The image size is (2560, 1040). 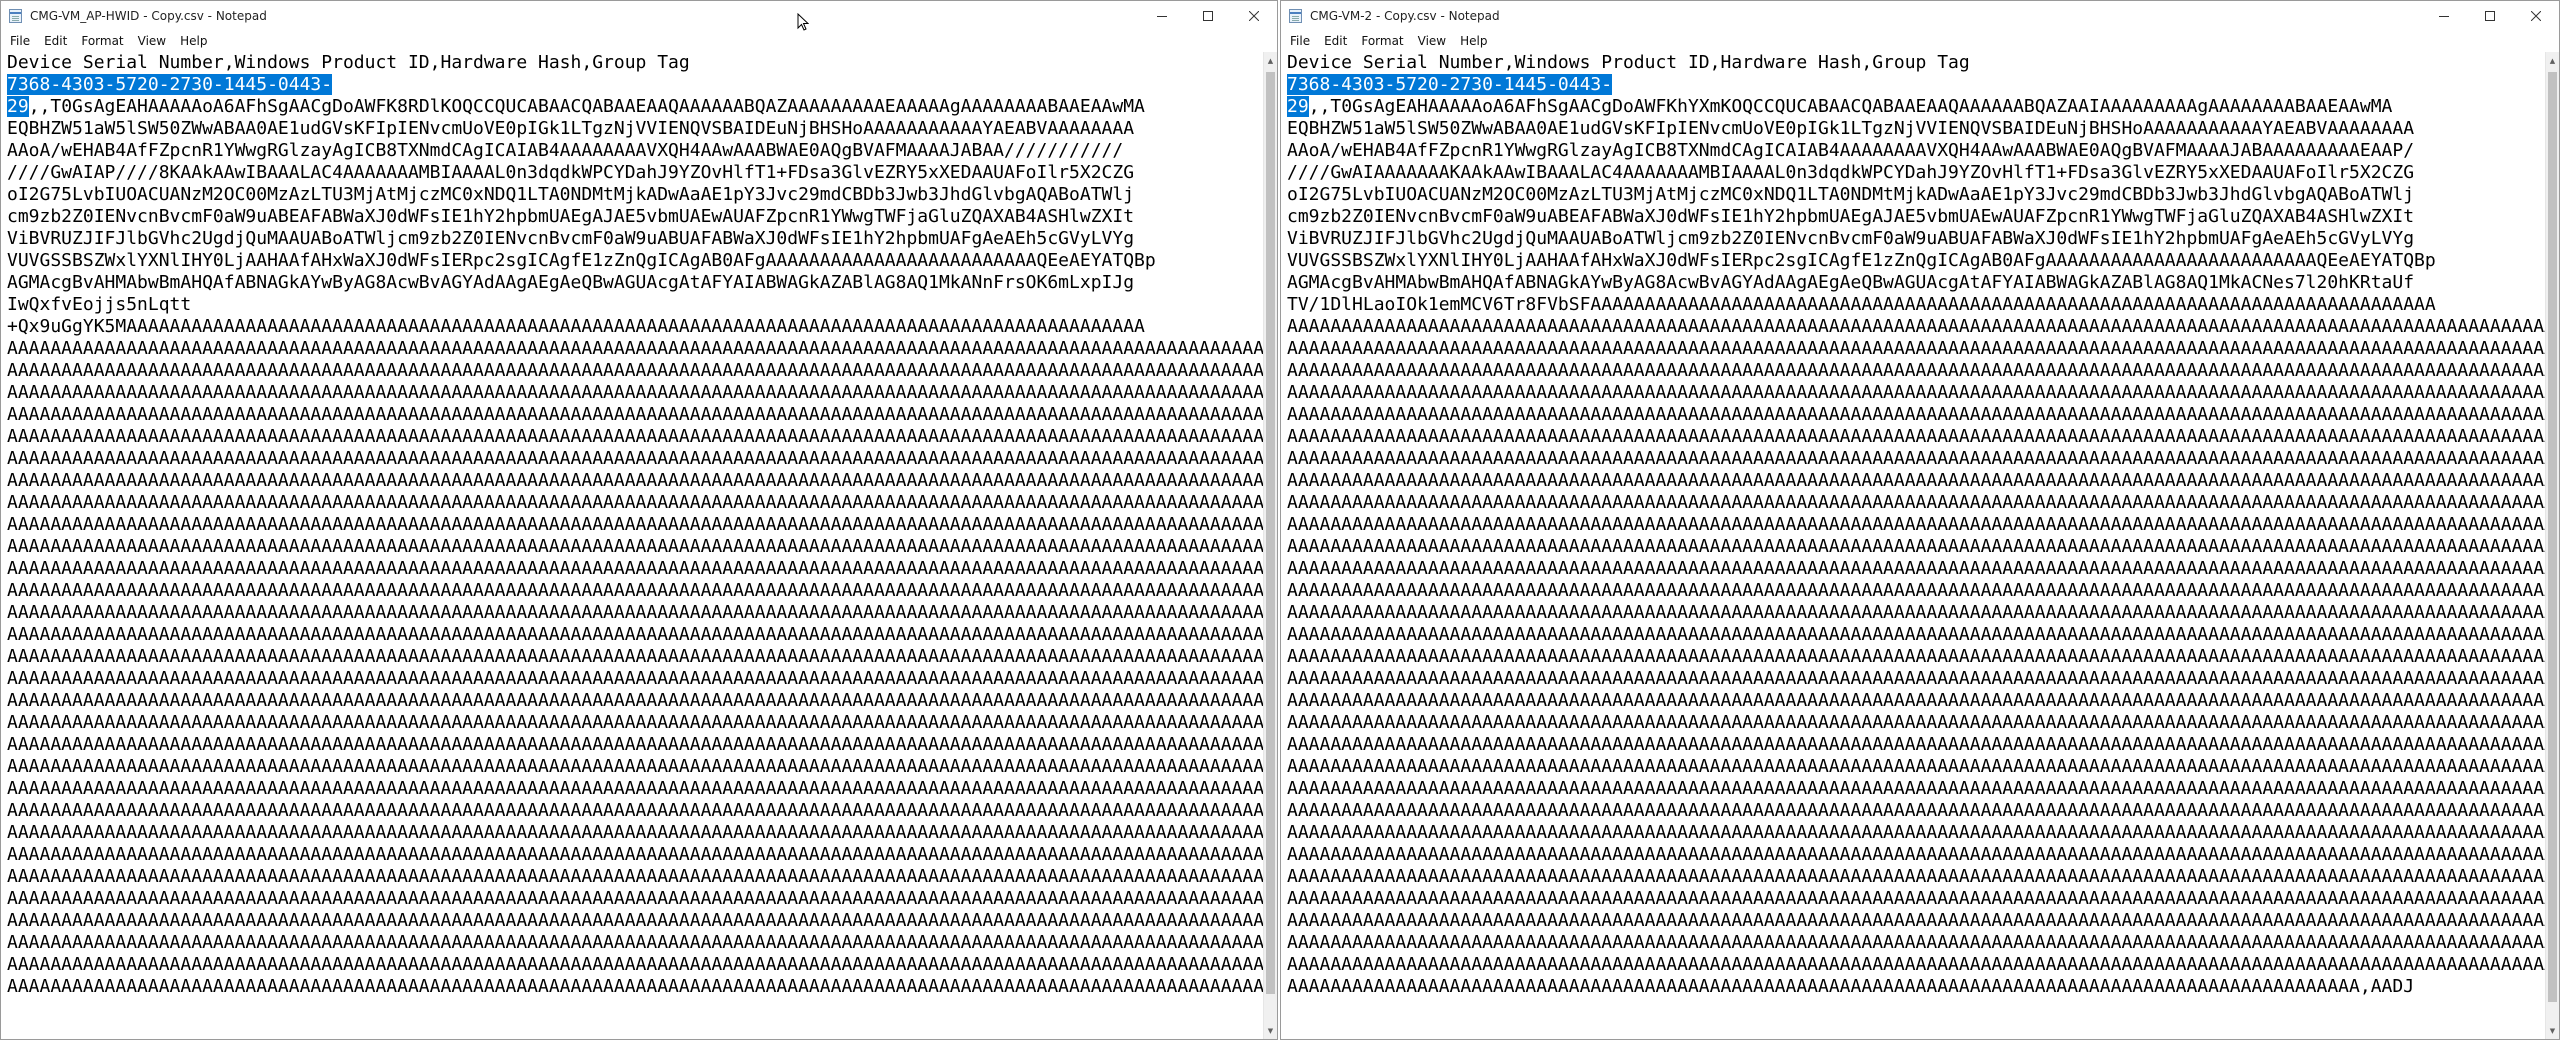 I want to click on title-bar: CMG-VM-2 - Copy.csv - Notepad, so click(x=1920, y=16).